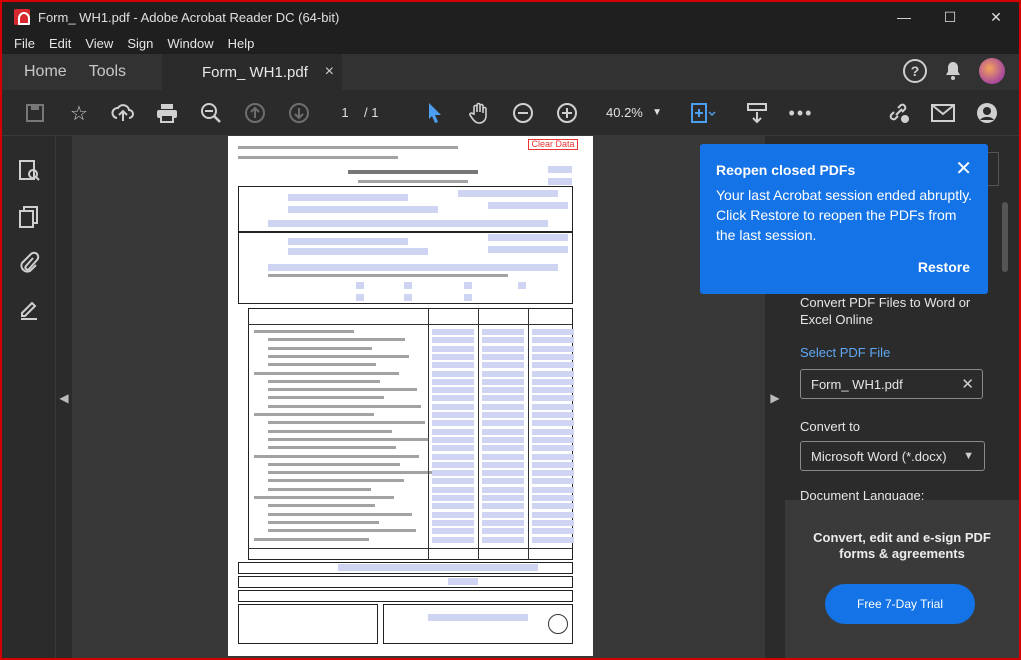 This screenshot has height=660, width=1021. I want to click on zoom-dropdown: 40.2% ▼, so click(635, 113).